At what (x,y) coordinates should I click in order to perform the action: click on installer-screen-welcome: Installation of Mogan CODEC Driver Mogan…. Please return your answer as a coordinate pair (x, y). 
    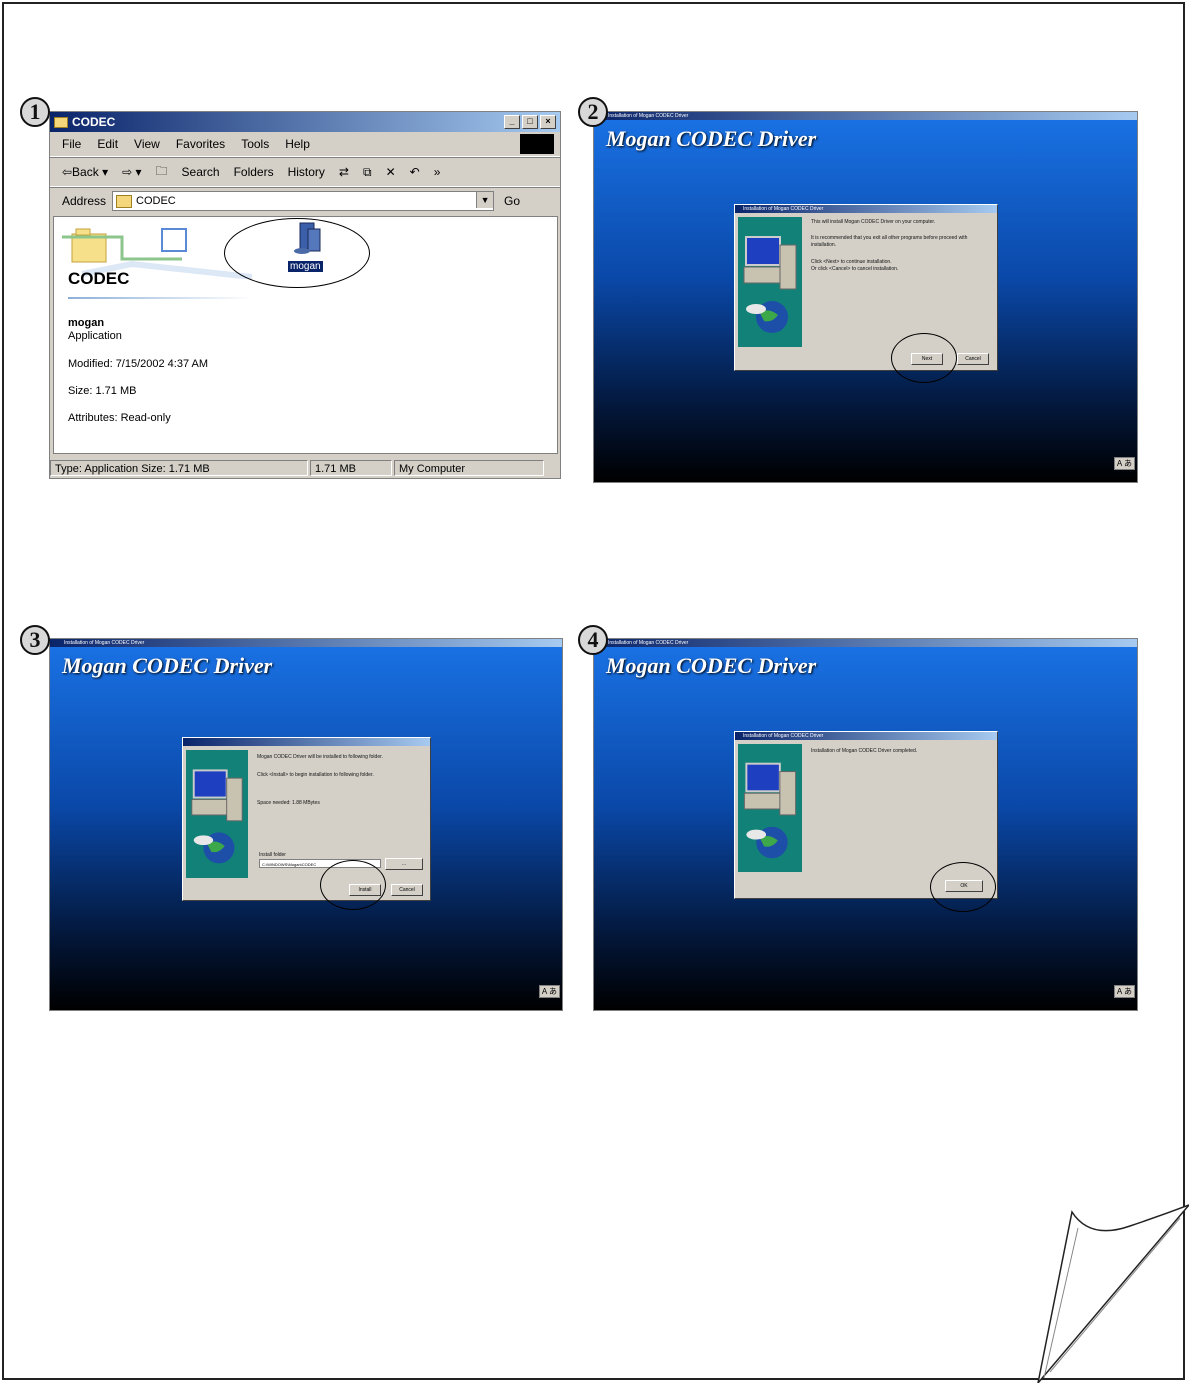
    Looking at the image, I should click on (865, 297).